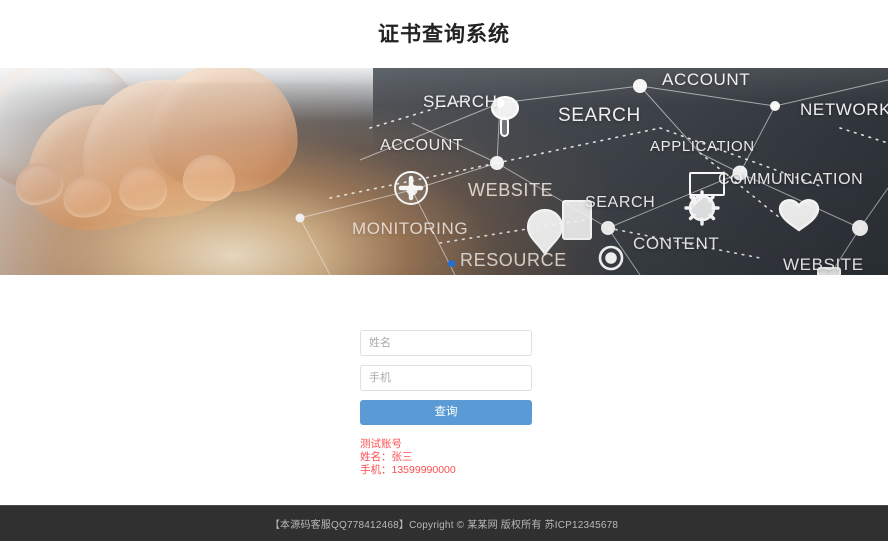 The width and height of the screenshot is (888, 541). I want to click on test-account-hint: 测试账号 姓名：张三 手机：13599990000, so click(446, 457).